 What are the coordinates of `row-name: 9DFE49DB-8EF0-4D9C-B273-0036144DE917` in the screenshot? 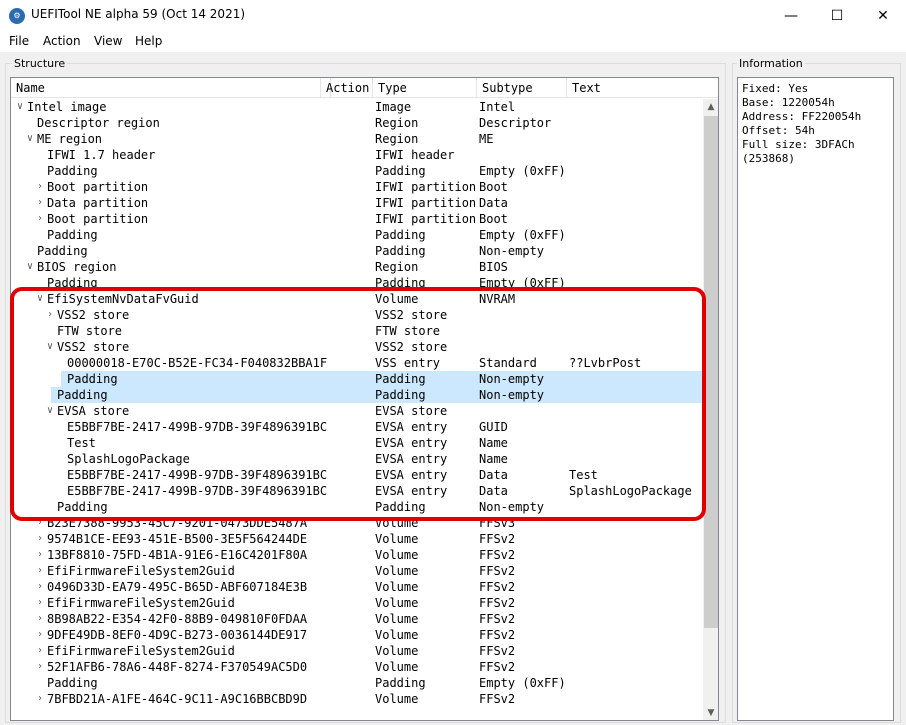 It's located at (177, 635).